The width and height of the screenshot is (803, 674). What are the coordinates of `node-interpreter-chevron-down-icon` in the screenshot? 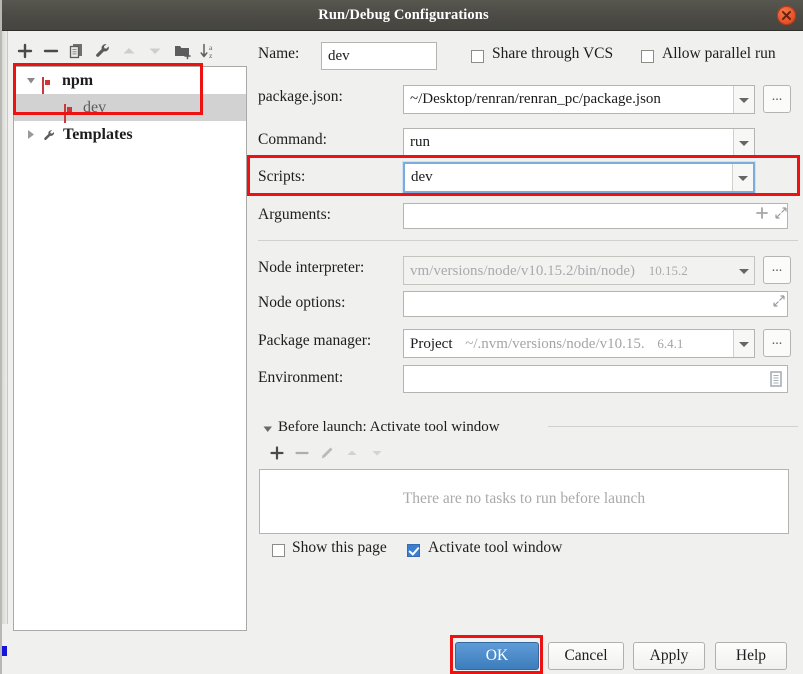 It's located at (743, 270).